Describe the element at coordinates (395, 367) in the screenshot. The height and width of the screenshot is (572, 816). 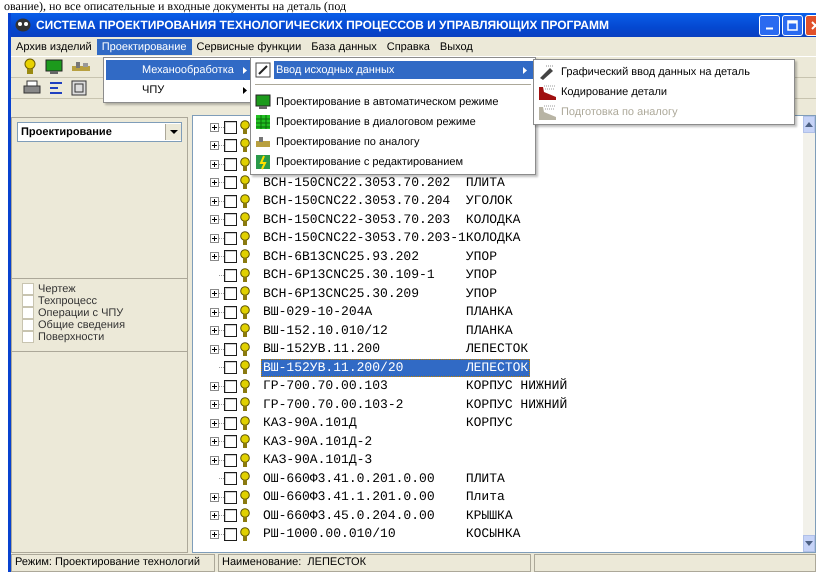
I see `tree-item: ВШ-152УВ.11.200/20 ЛЕПЕСТОК` at that location.